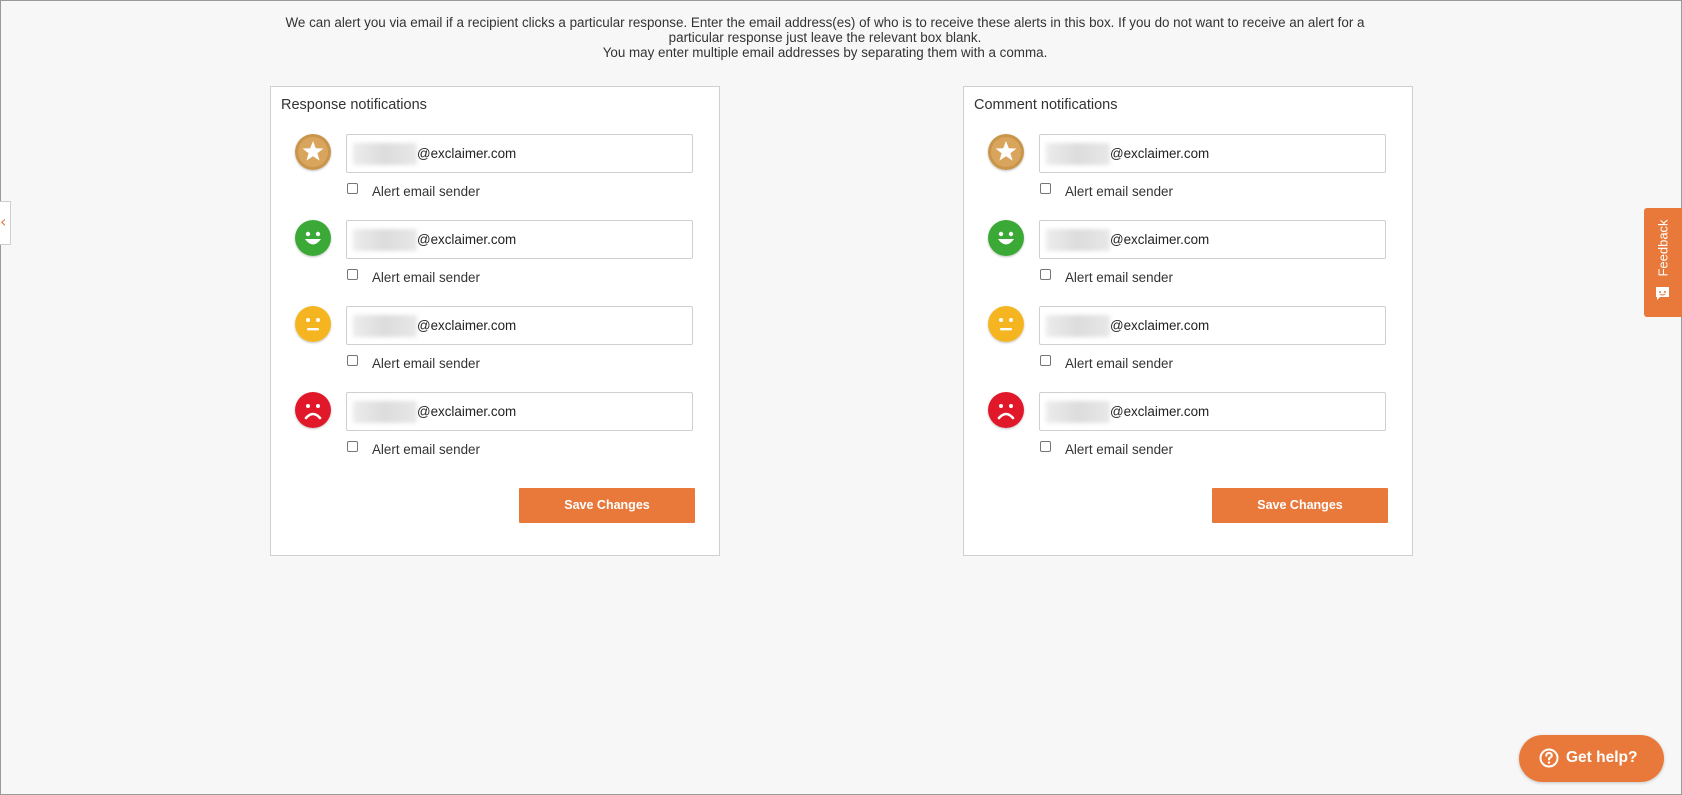 This screenshot has height=795, width=1682. I want to click on chevron-left-icon: ‹, so click(3, 221).